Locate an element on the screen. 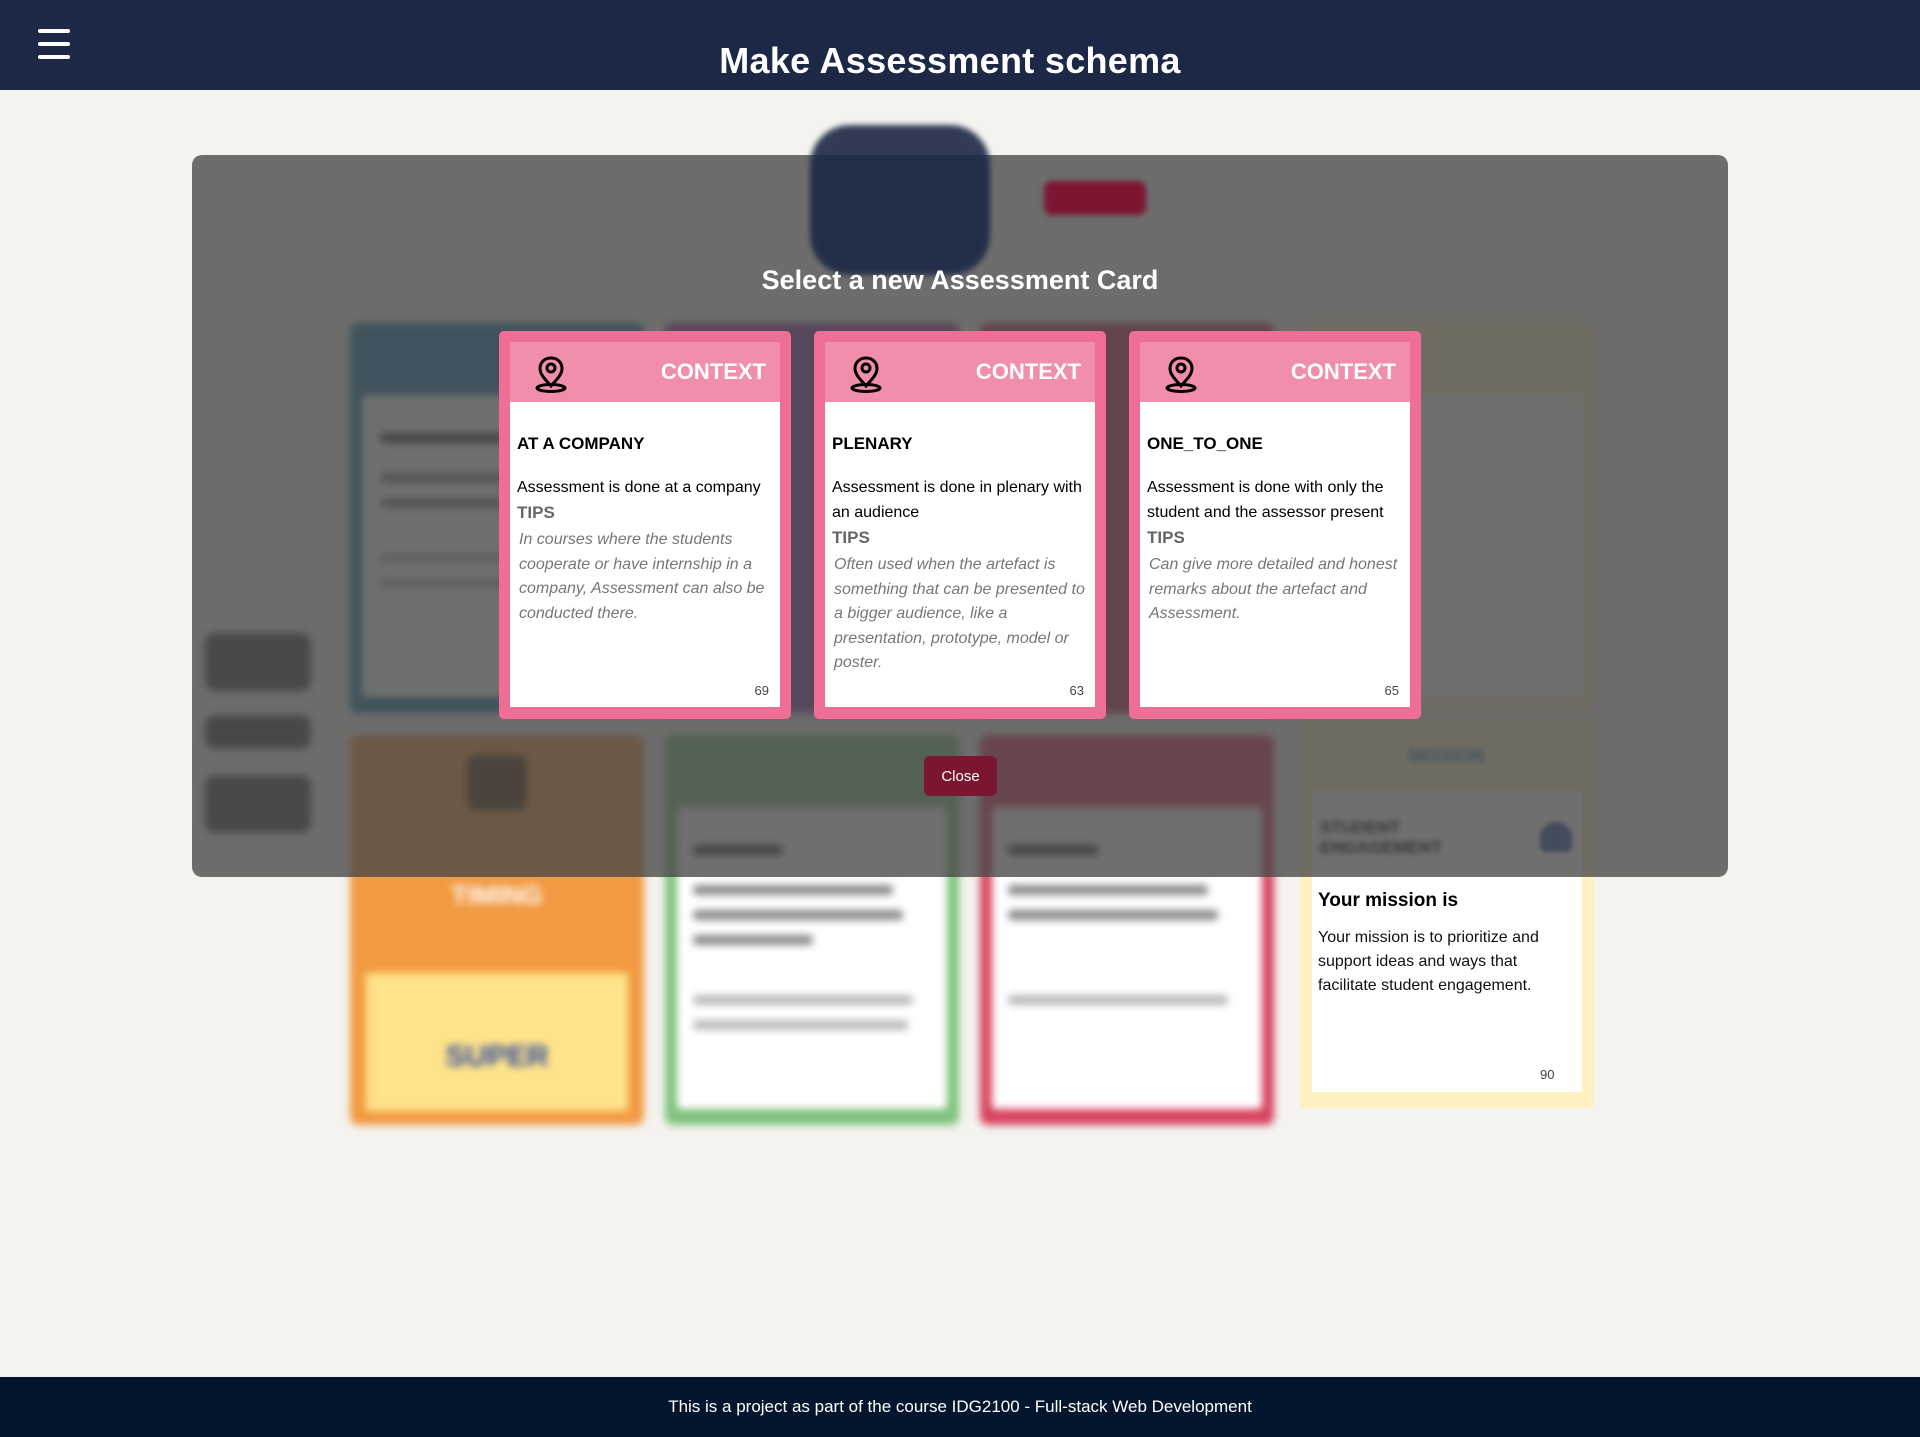 This screenshot has height=1437, width=1920. card-number: 65 is located at coordinates (1391, 690).